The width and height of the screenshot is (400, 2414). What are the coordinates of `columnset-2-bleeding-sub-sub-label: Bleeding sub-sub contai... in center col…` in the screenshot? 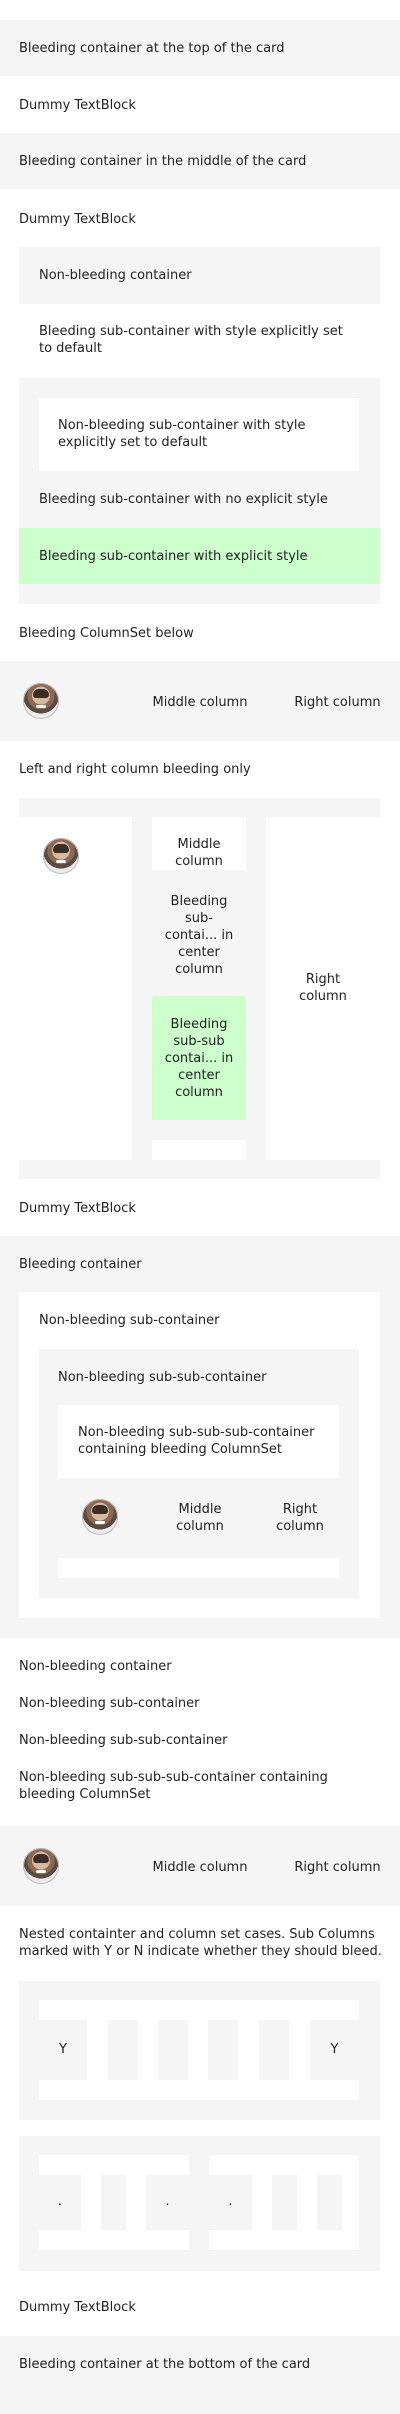 It's located at (199, 1058).